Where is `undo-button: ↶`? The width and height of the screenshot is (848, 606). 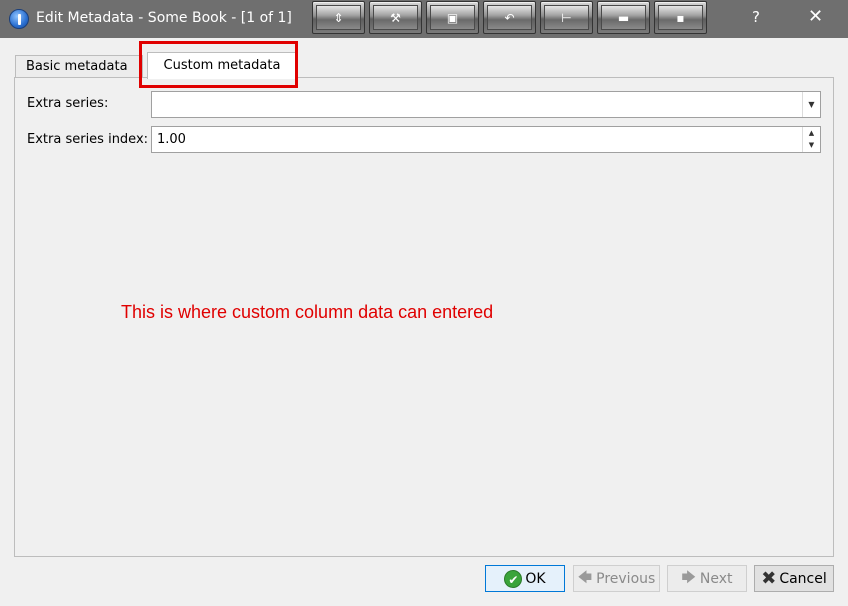 undo-button: ↶ is located at coordinates (509, 17).